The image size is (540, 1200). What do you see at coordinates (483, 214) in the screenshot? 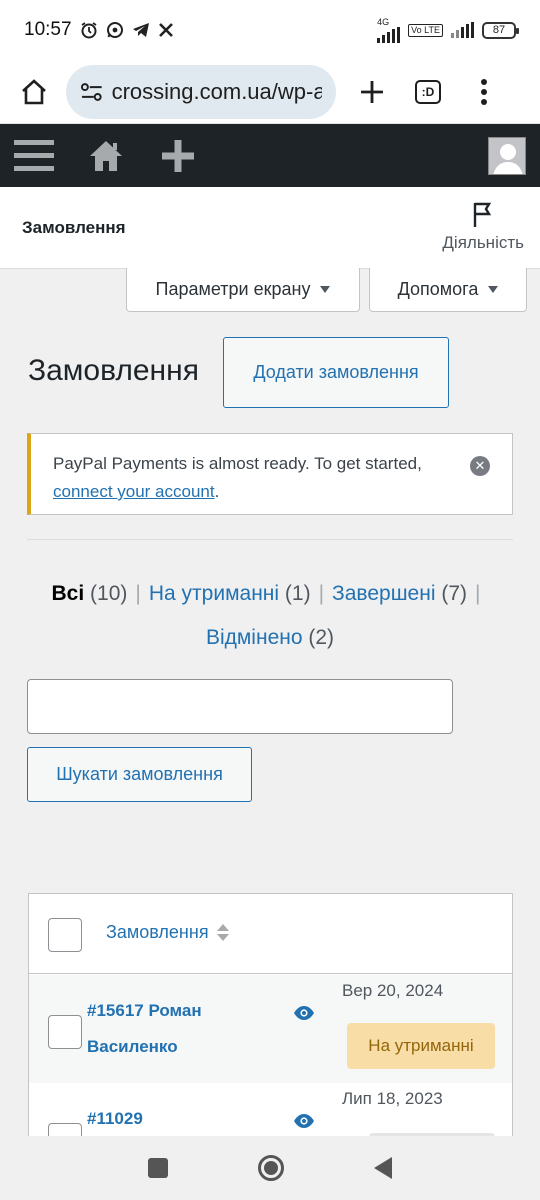
I see `flag-icon` at bounding box center [483, 214].